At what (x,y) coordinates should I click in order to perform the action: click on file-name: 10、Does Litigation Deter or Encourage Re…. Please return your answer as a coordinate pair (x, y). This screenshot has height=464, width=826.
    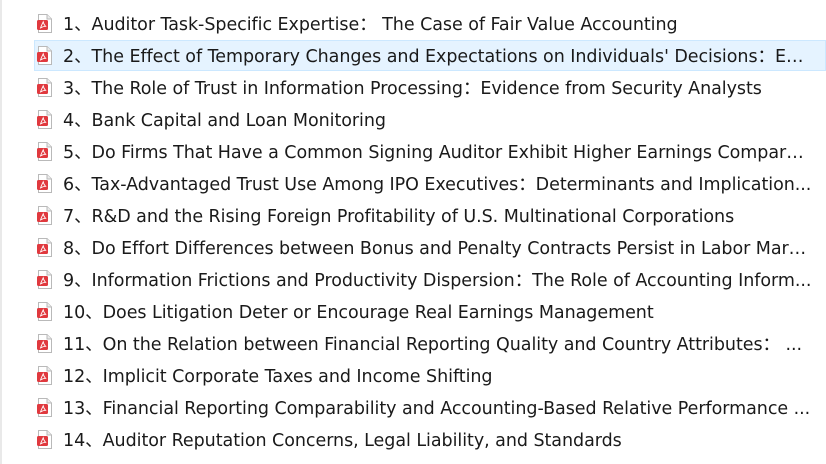
    Looking at the image, I should click on (358, 313).